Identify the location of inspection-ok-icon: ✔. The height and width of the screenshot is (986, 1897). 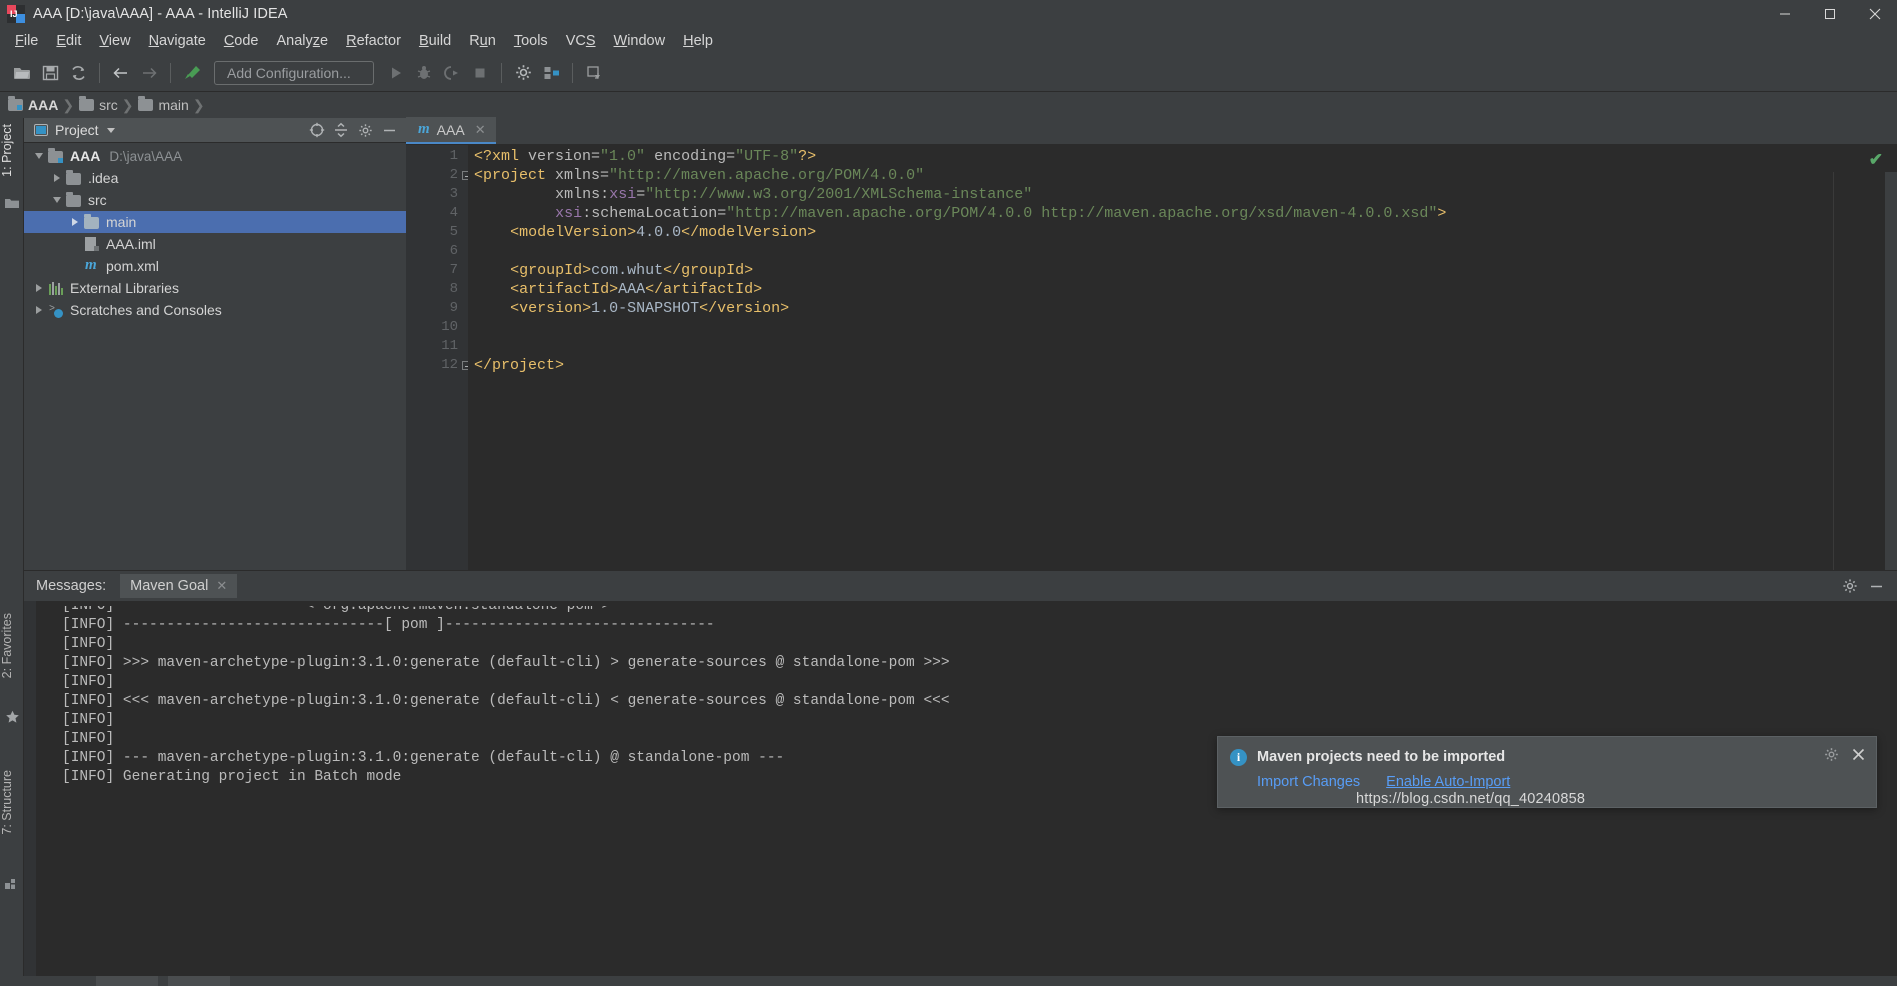
(1876, 160).